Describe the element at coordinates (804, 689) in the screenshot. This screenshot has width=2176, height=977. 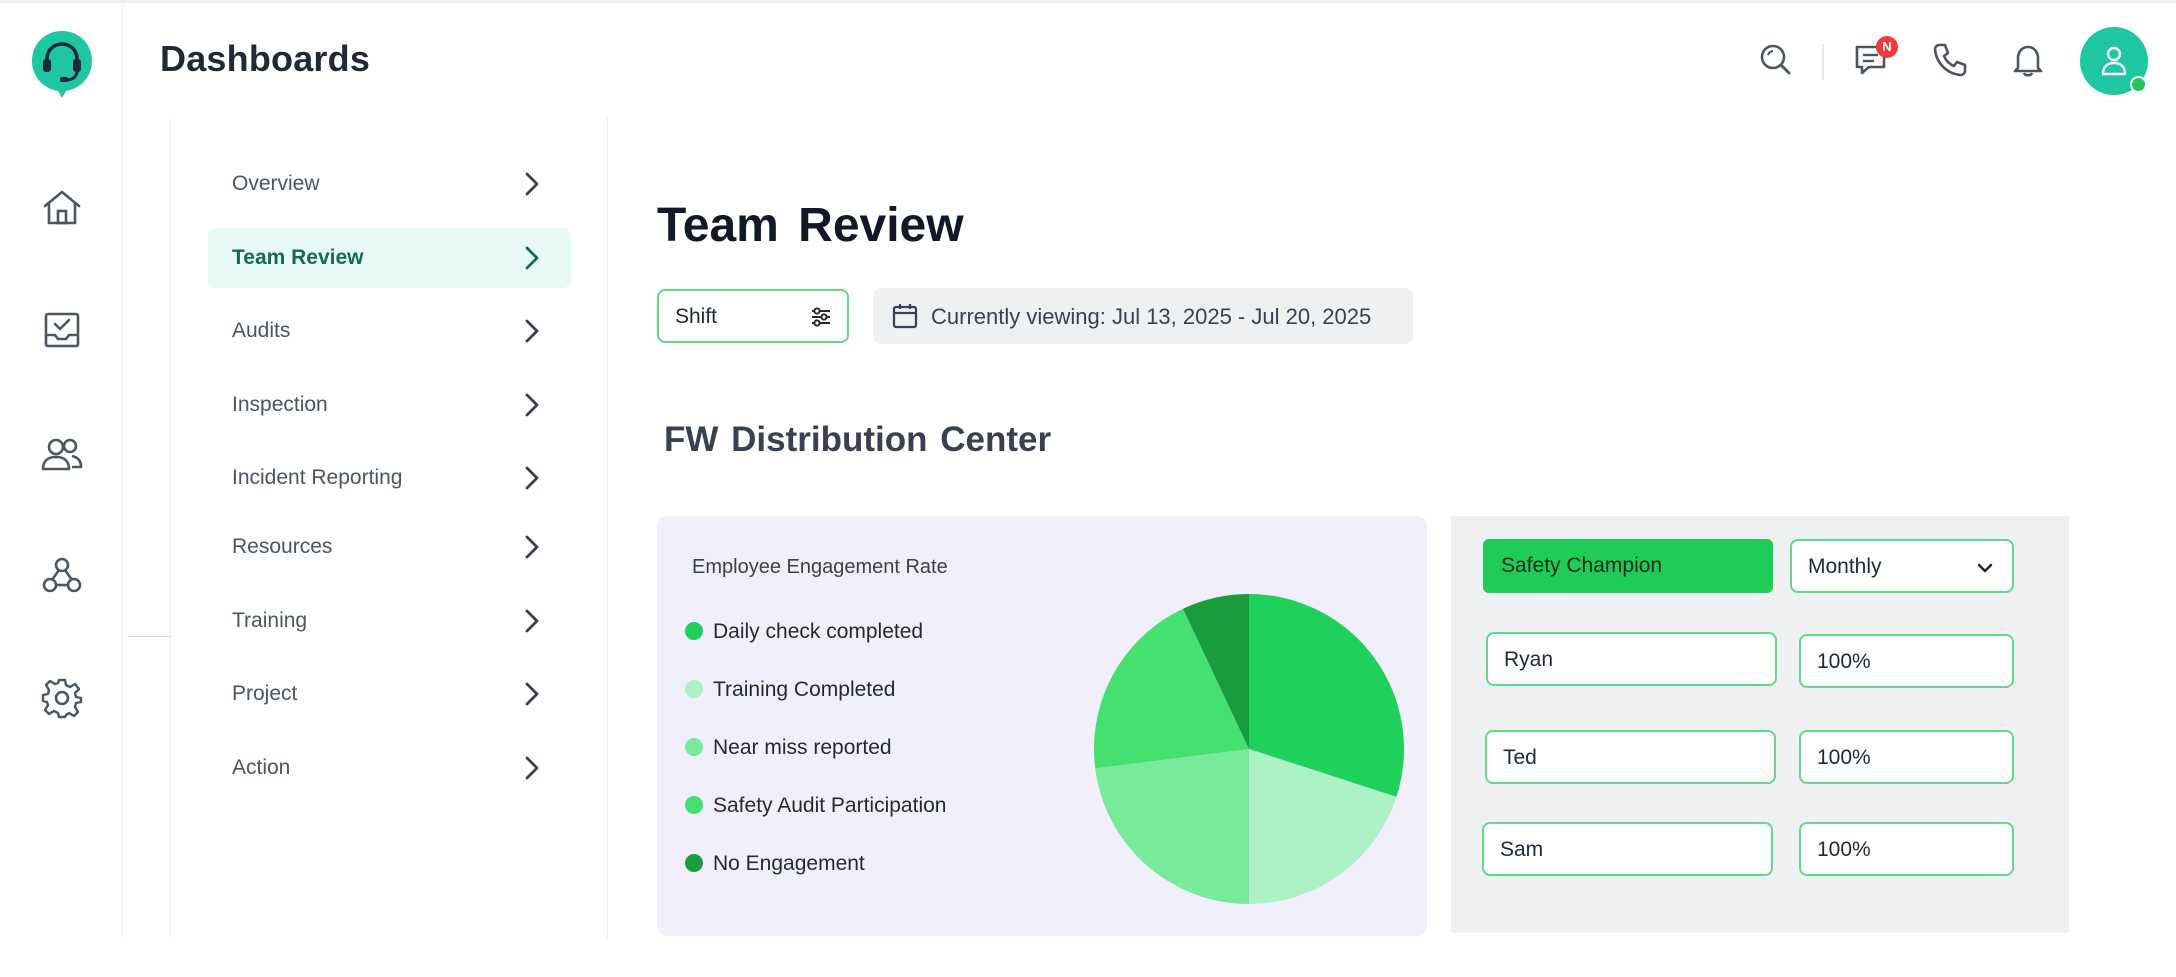
I see `legend-label: Training Completed` at that location.